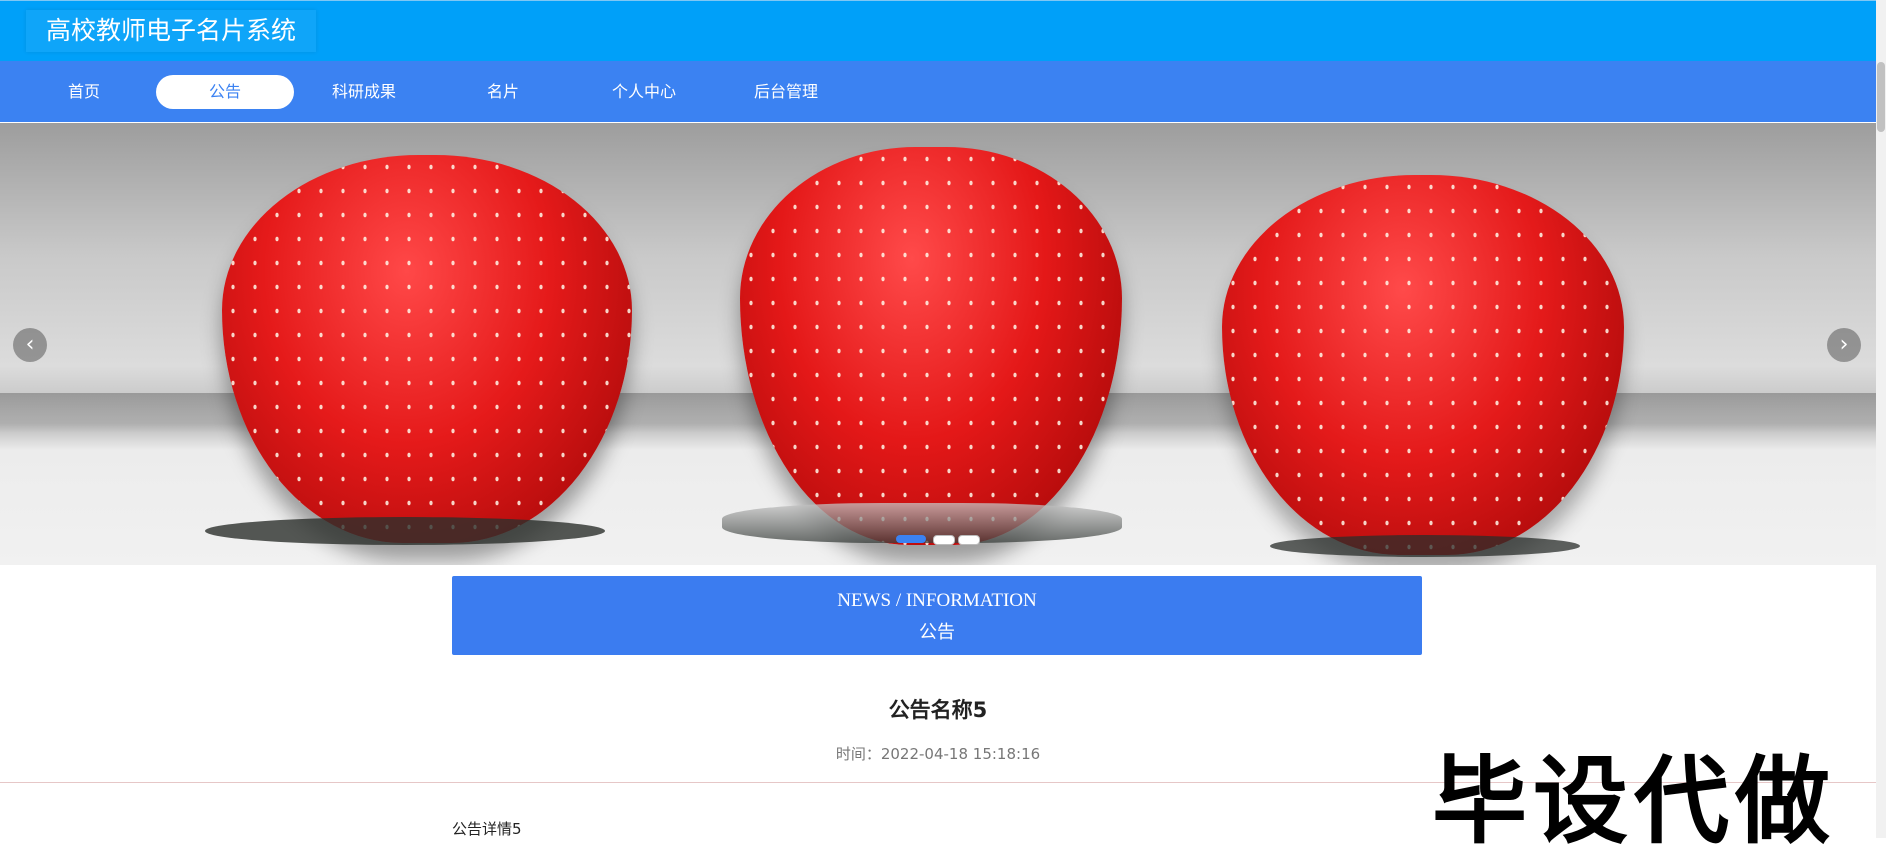 The height and width of the screenshot is (857, 1886). I want to click on article-title: 公告名称5, so click(938, 710).